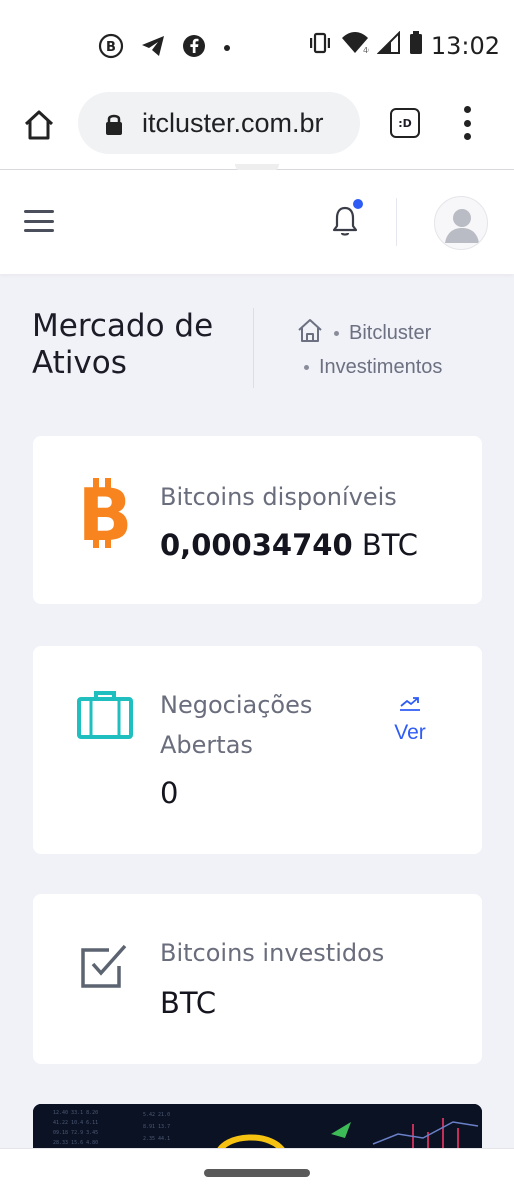 The width and height of the screenshot is (514, 1200). What do you see at coordinates (396, 222) in the screenshot?
I see `header-divider` at bounding box center [396, 222].